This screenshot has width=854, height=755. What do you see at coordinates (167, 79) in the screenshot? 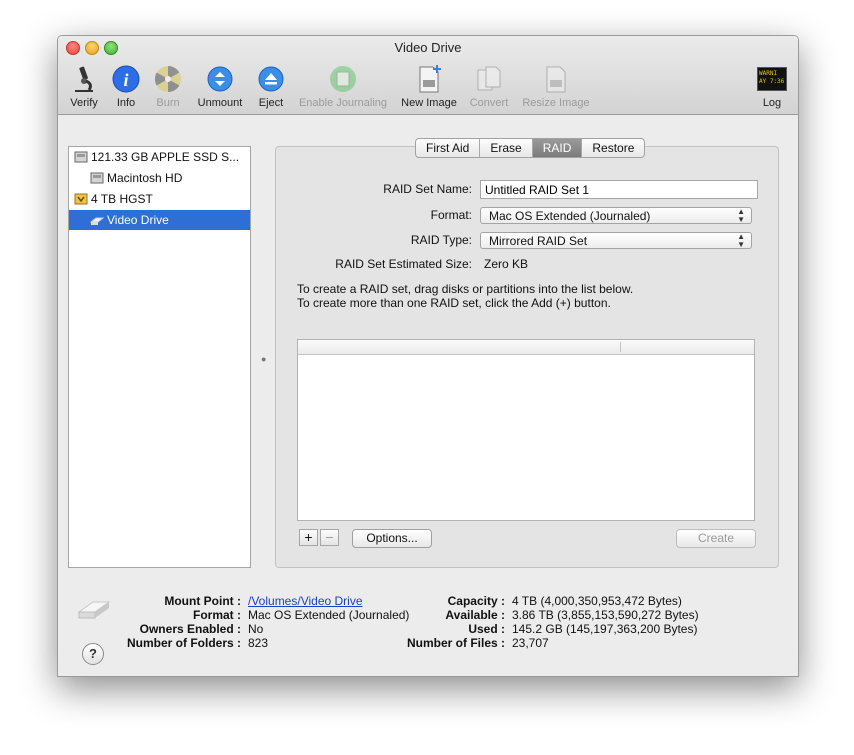
I see `burn-icon` at bounding box center [167, 79].